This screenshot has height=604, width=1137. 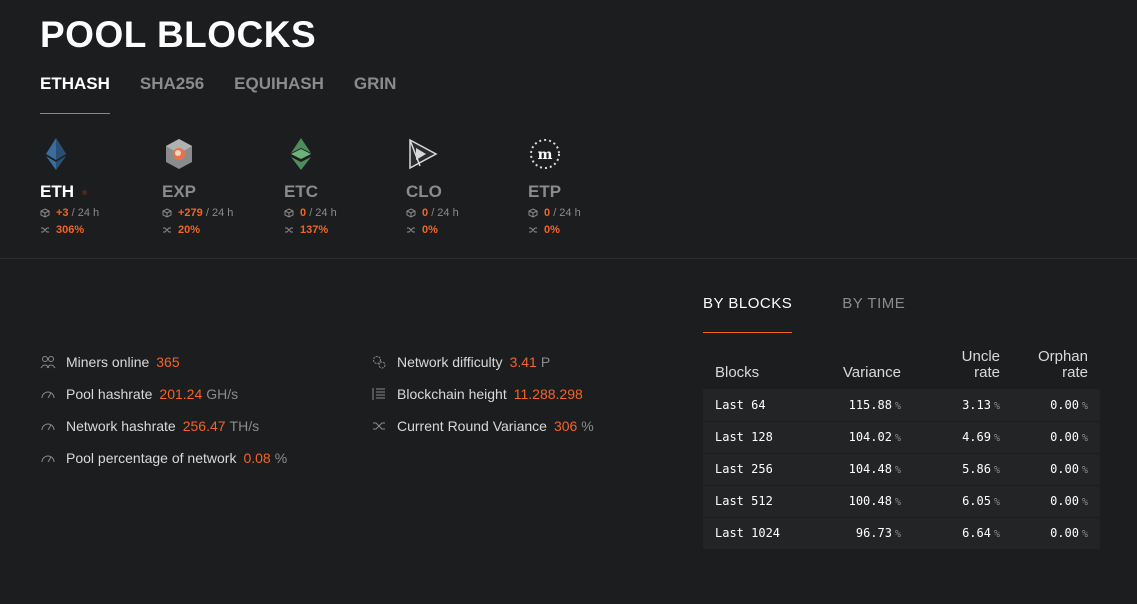 I want to click on stat-network-hashrate: Network hashrate 256.47 TH/s, so click(x=163, y=426).